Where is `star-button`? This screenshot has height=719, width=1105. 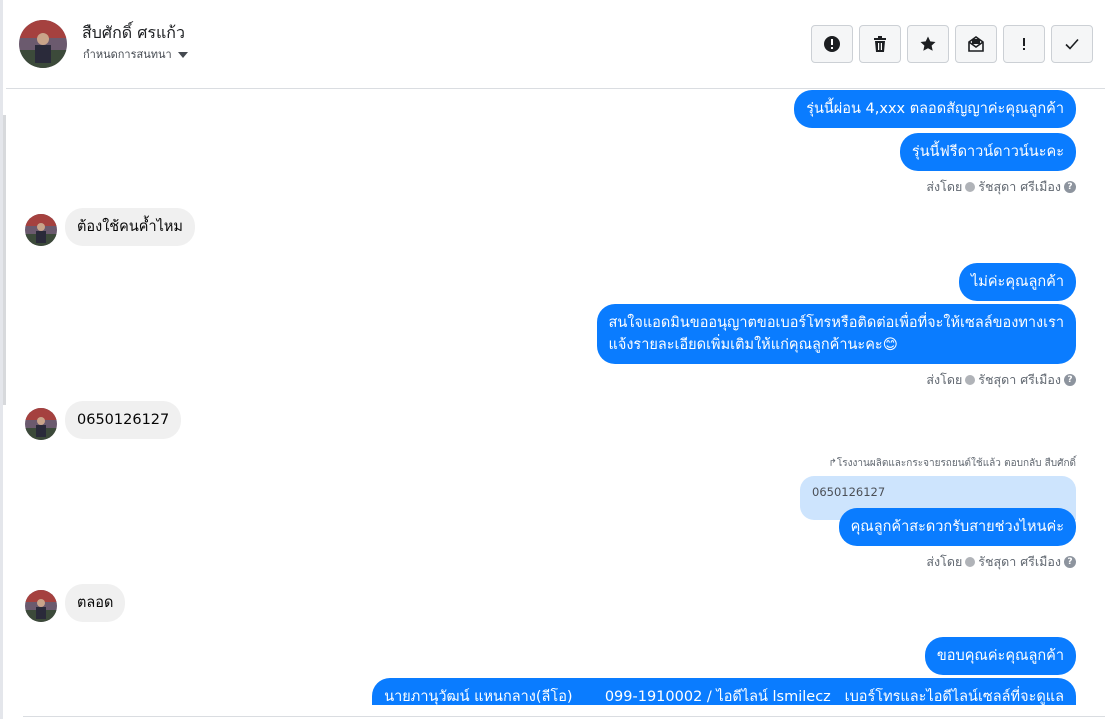 star-button is located at coordinates (928, 44).